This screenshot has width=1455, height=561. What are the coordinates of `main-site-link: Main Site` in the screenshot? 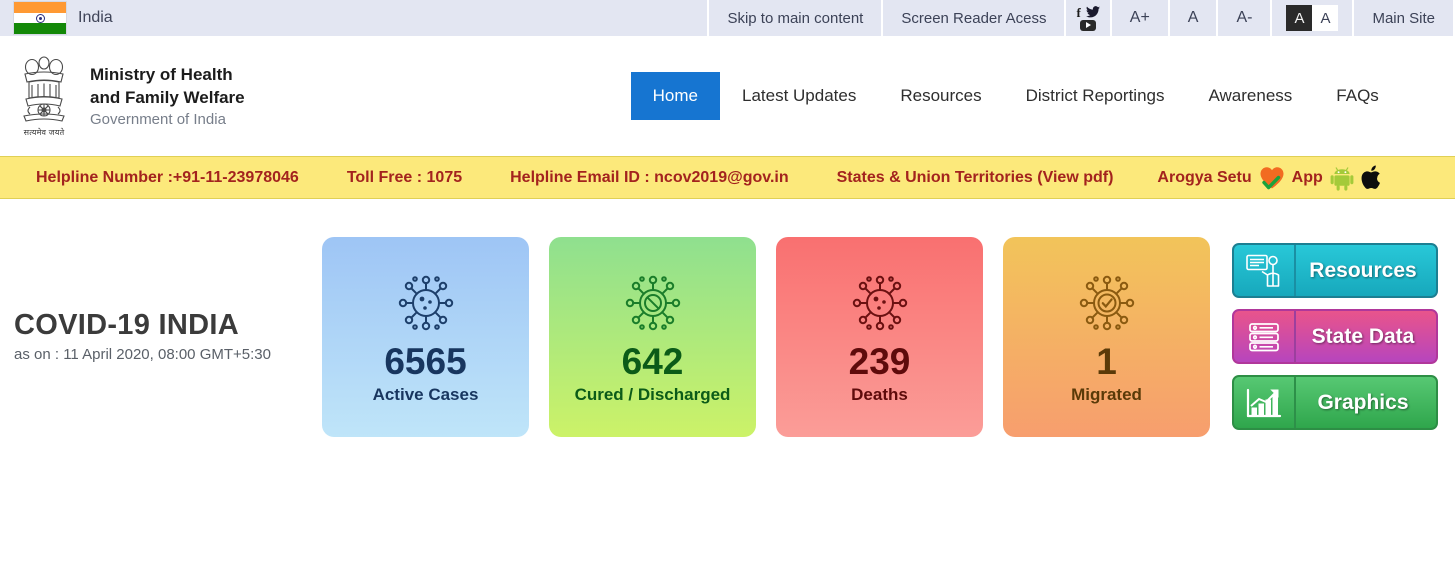 It's located at (1403, 18).